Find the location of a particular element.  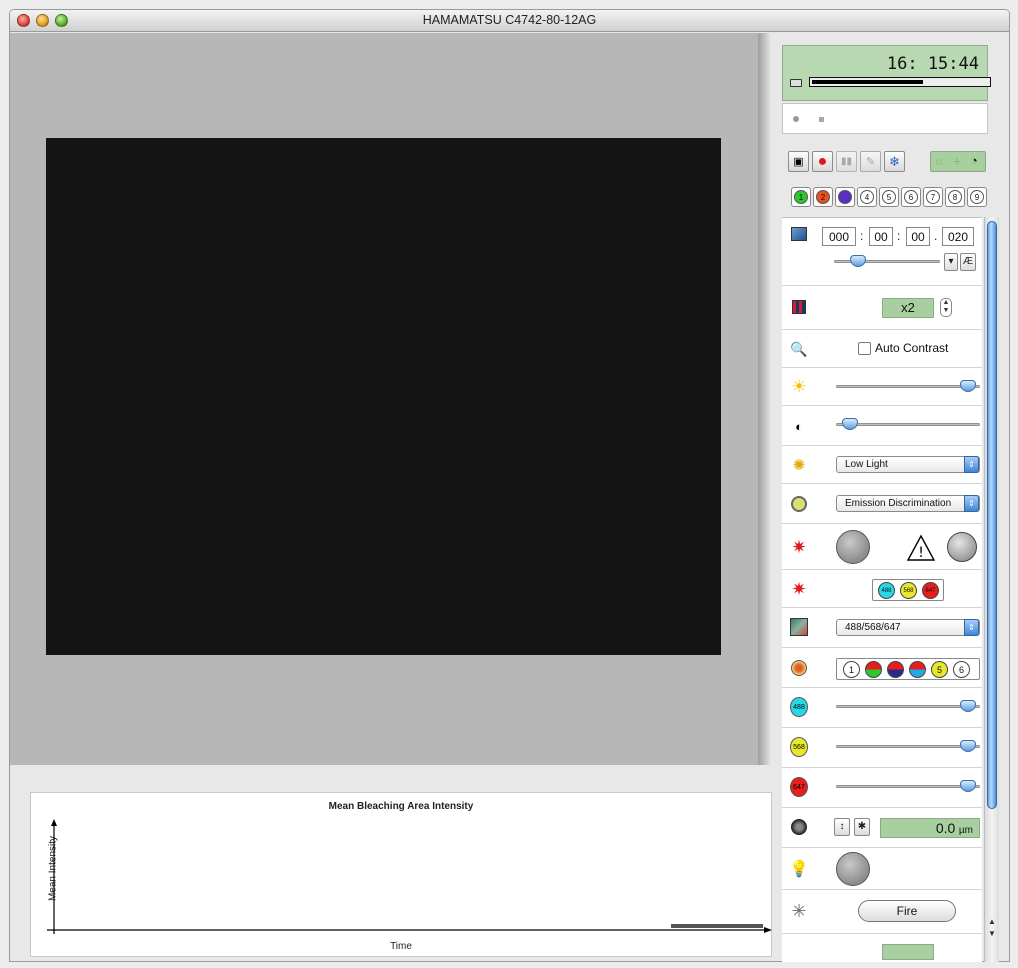

exposure-hours-field: 000 is located at coordinates (839, 236).